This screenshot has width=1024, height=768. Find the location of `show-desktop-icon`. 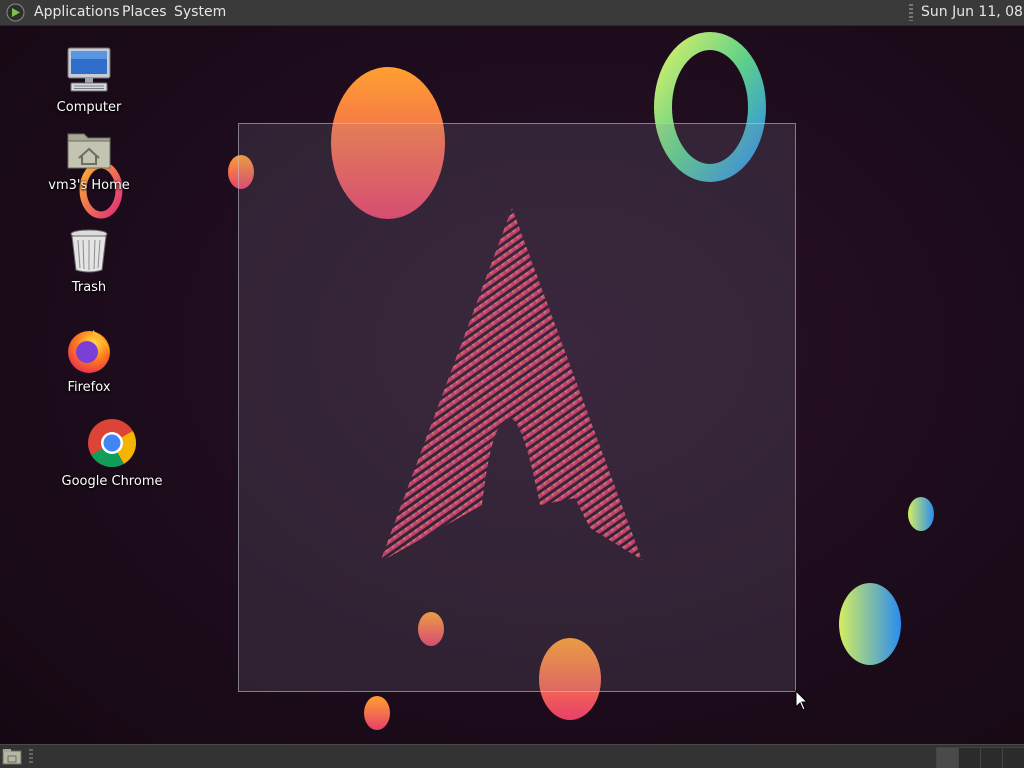

show-desktop-icon is located at coordinates (12, 757).